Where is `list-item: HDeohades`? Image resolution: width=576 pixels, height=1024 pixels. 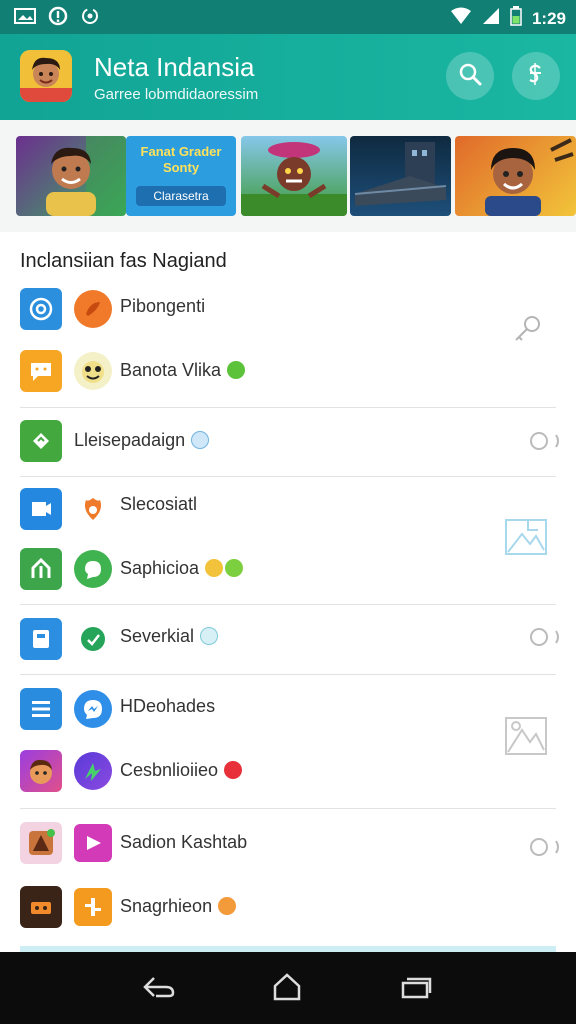 list-item: HDeohades is located at coordinates (288, 709).